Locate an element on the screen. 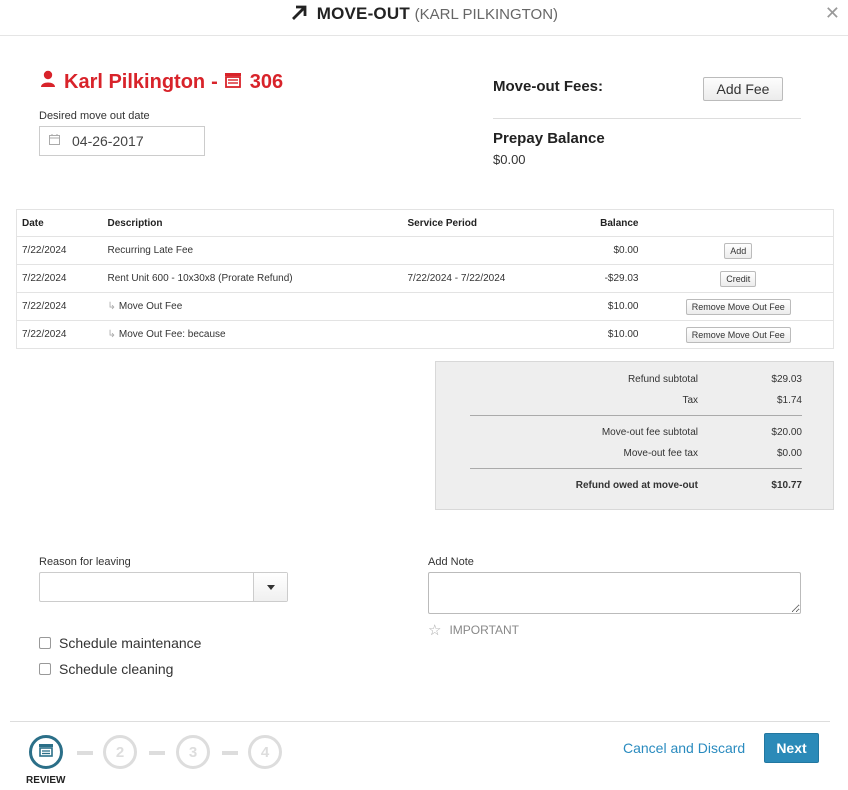 This screenshot has width=848, height=790. row-action-cell: Credit is located at coordinates (738, 278).